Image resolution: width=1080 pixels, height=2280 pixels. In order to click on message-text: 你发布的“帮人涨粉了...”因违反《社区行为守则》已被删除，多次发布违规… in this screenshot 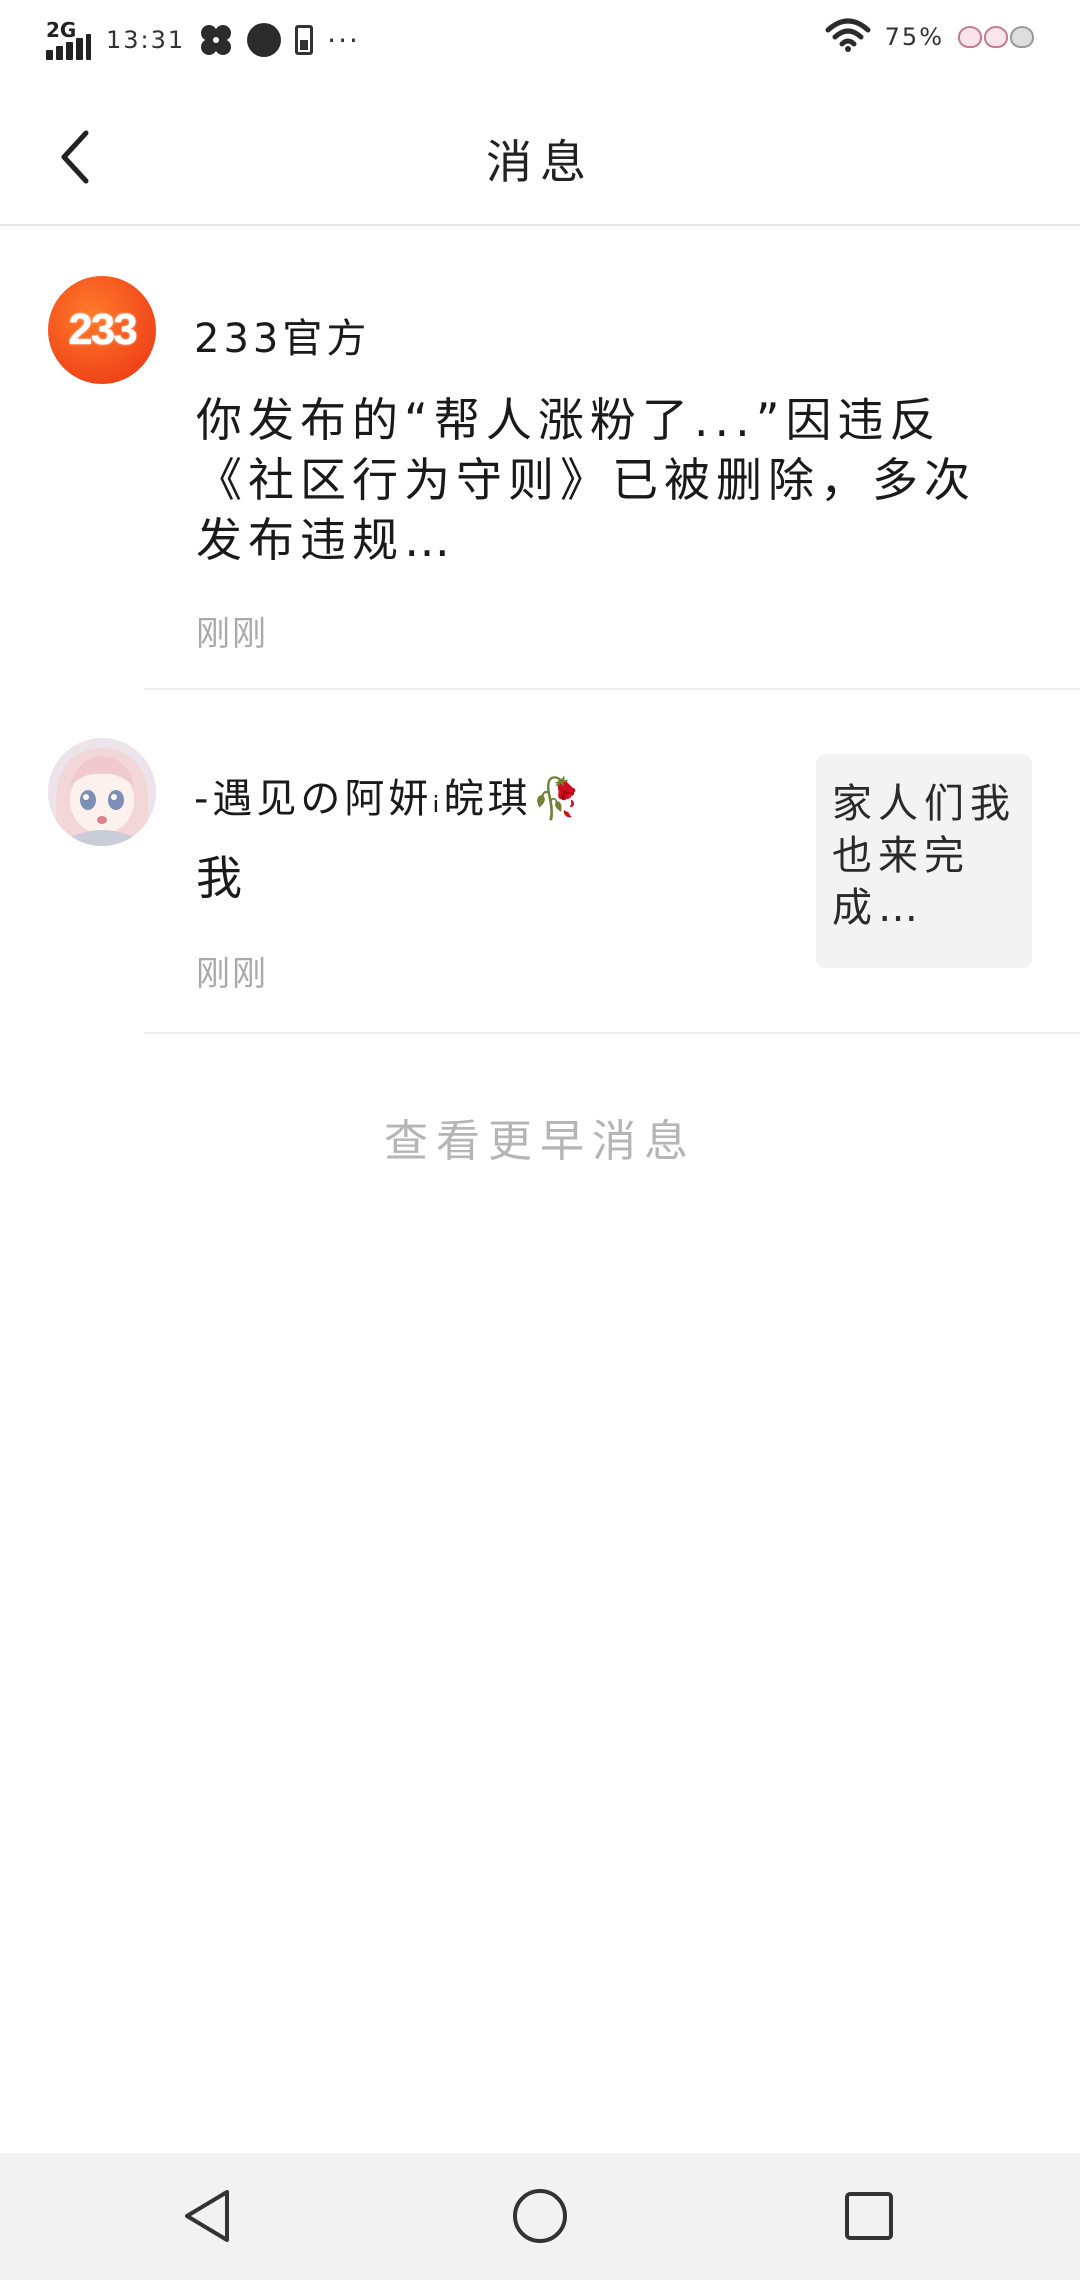, I will do `click(586, 480)`.